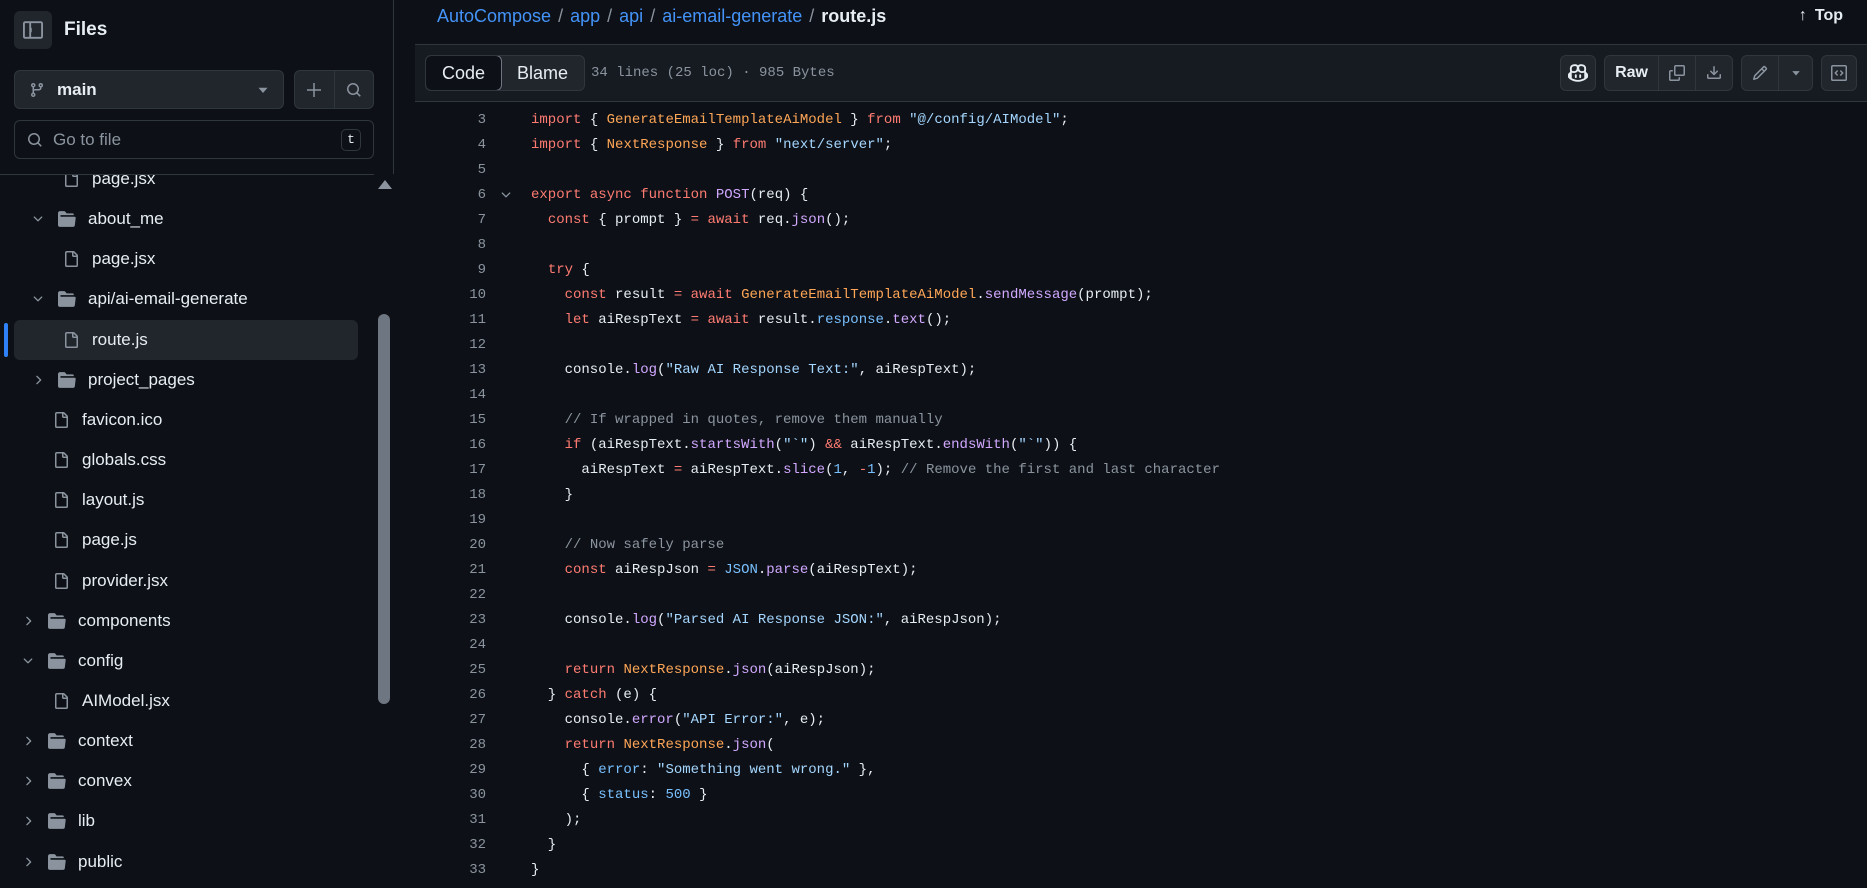 The image size is (1867, 888). What do you see at coordinates (450, 670) in the screenshot?
I see `line-number: 25` at bounding box center [450, 670].